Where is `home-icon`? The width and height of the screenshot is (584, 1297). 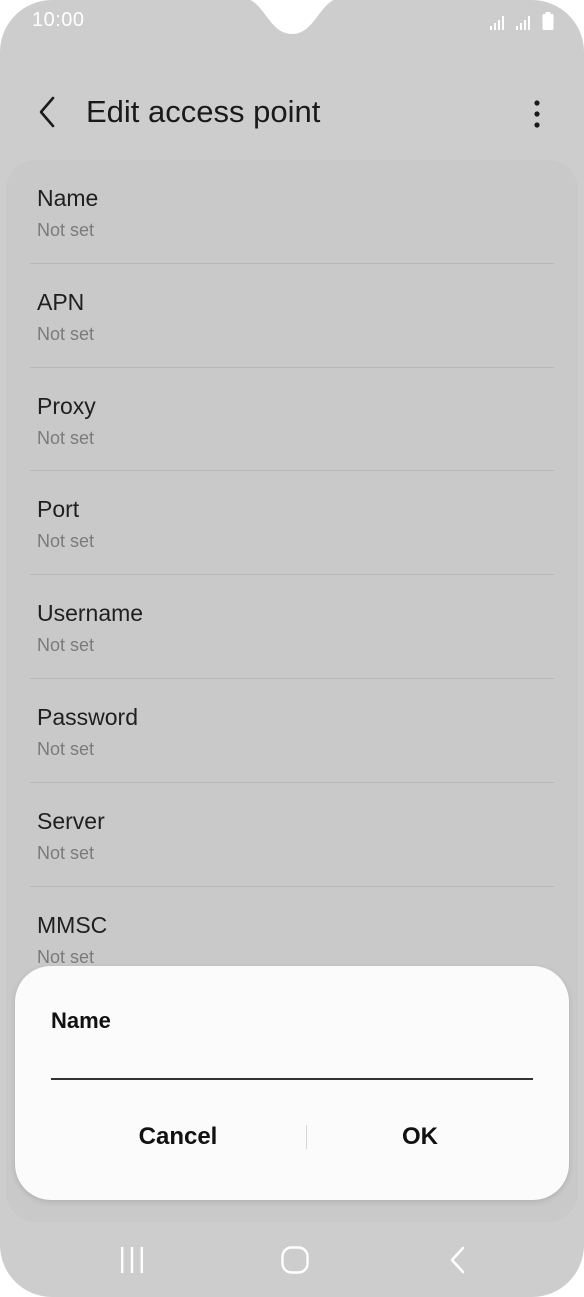 home-icon is located at coordinates (295, 1260).